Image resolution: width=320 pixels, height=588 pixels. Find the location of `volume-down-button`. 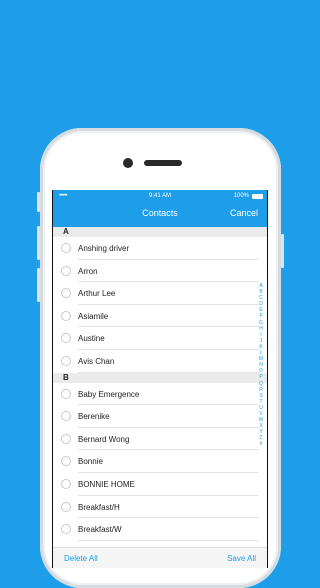

volume-down-button is located at coordinates (38, 285).